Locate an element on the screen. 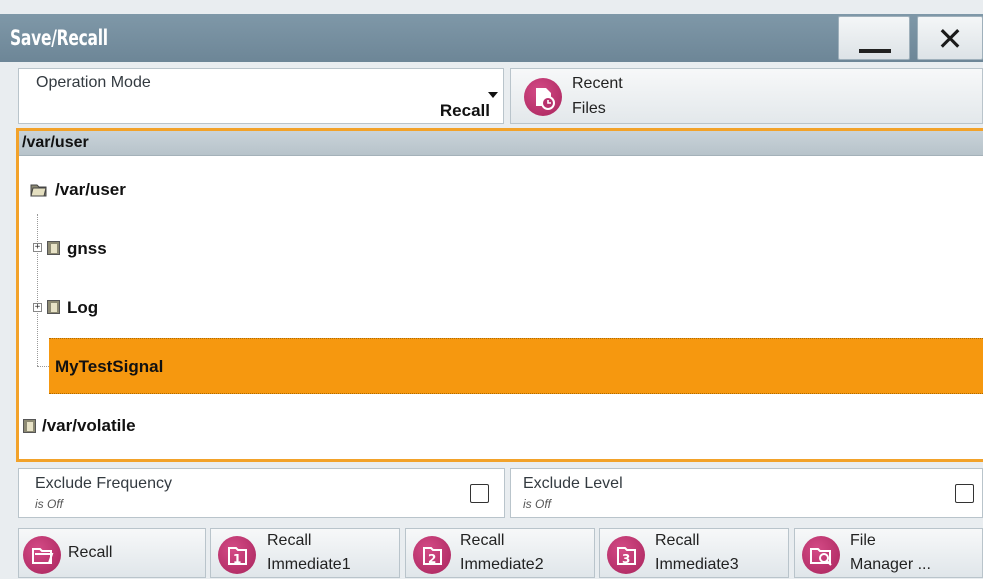 This screenshot has height=579, width=983. recall-immediate1-label-line2: Immediate1 is located at coordinates (309, 564).